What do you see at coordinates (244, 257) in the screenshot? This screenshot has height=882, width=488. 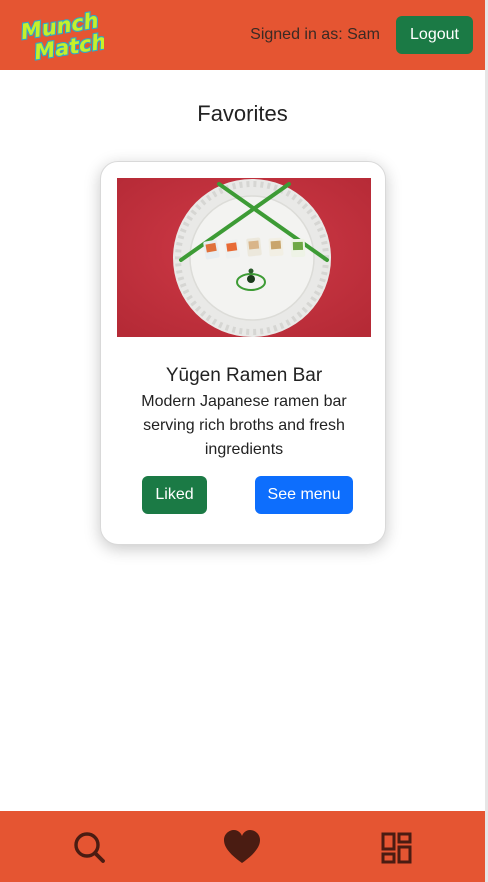 I see `restaurant-image` at bounding box center [244, 257].